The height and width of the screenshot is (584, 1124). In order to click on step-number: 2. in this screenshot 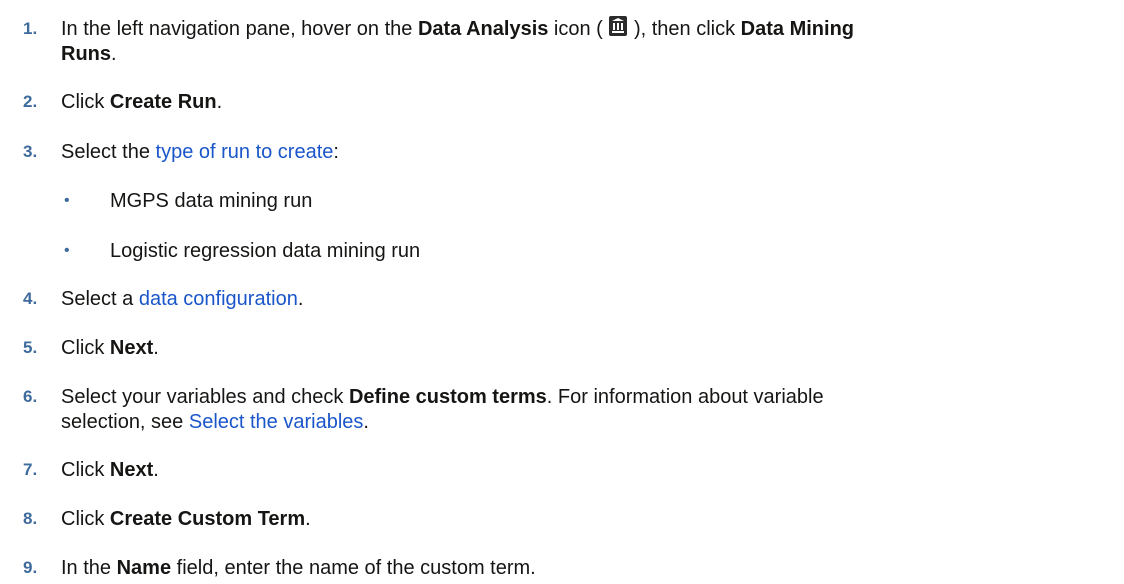, I will do `click(30, 101)`.